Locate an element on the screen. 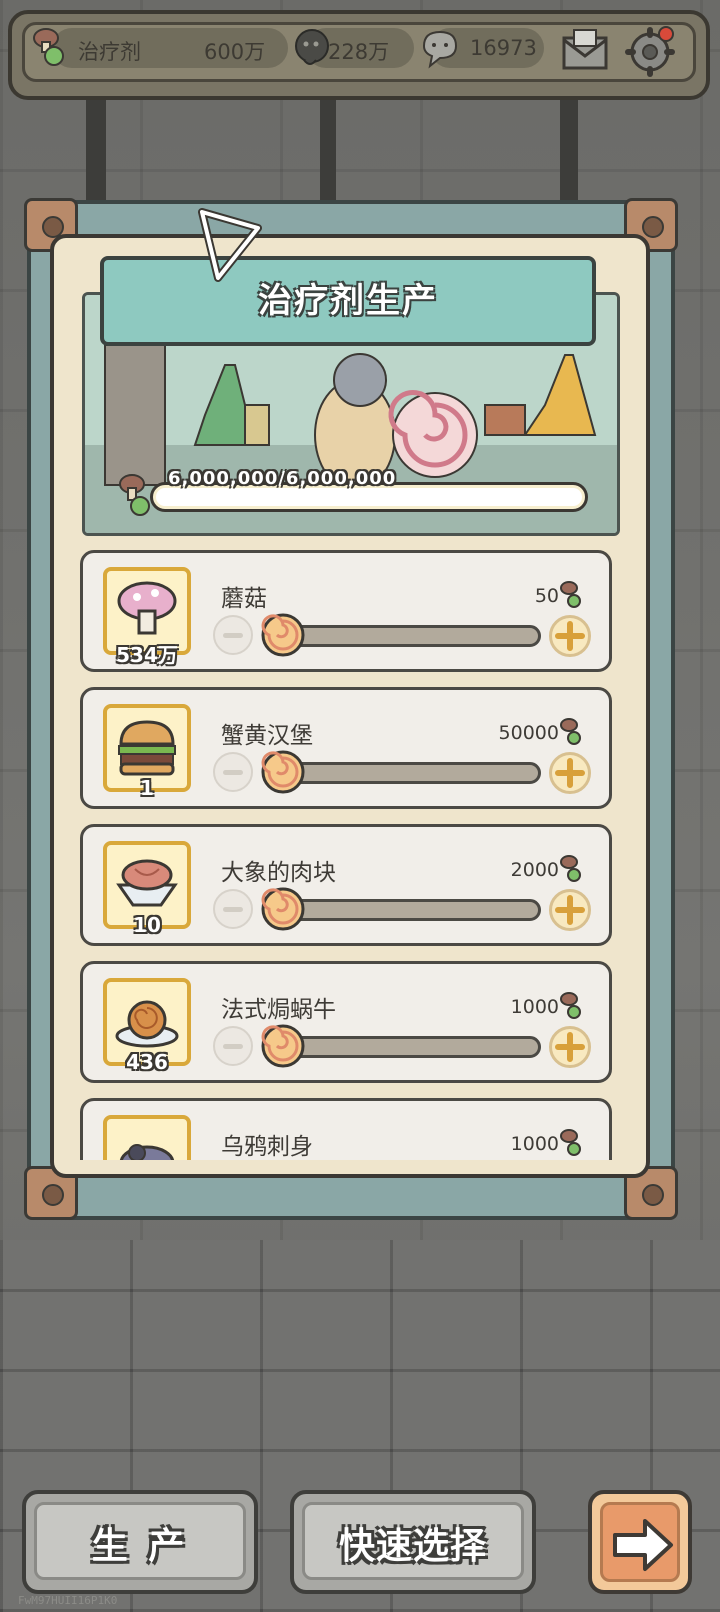 The image size is (720, 1612). quick-select-button: 快速选择 is located at coordinates (413, 1542).